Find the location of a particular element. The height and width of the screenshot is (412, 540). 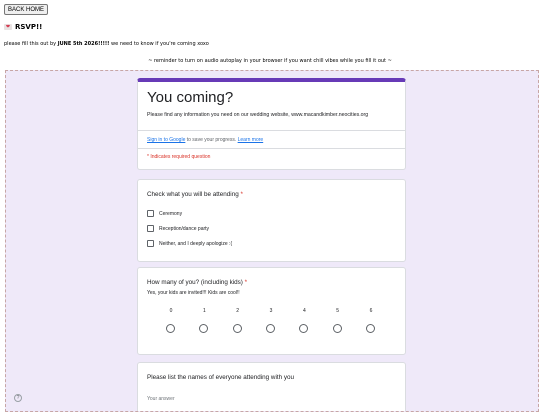

checkbox-option-reception: Reception/dance party is located at coordinates (178, 228).